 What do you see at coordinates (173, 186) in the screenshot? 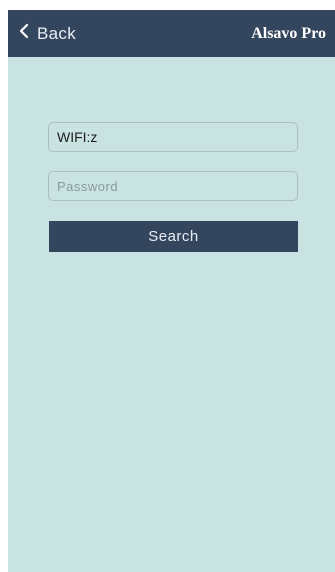
I see `password-field` at bounding box center [173, 186].